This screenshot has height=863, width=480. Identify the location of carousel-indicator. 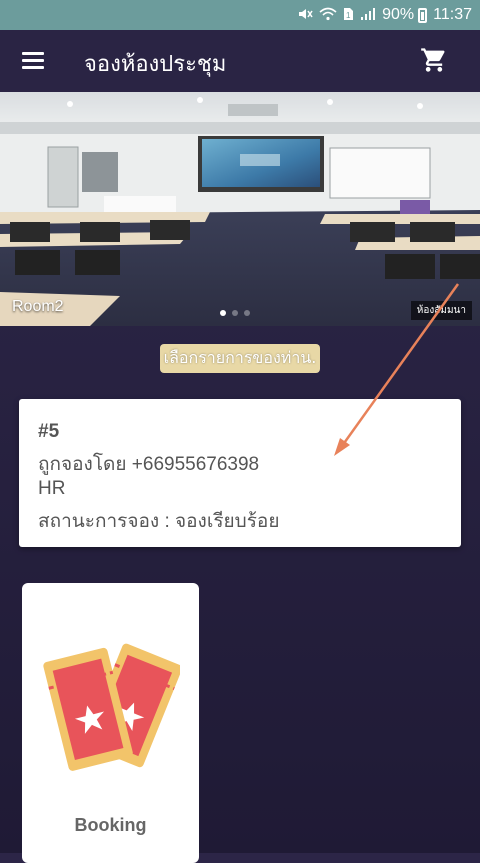
(235, 313).